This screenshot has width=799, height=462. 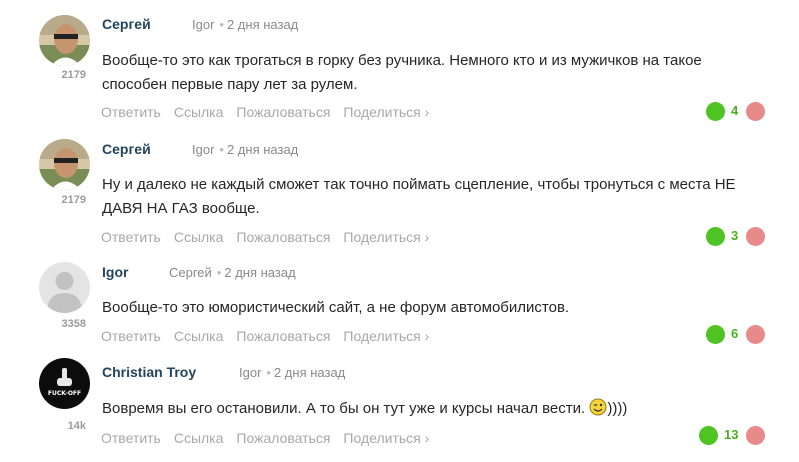 I want to click on vote-widget: 4, so click(x=735, y=112).